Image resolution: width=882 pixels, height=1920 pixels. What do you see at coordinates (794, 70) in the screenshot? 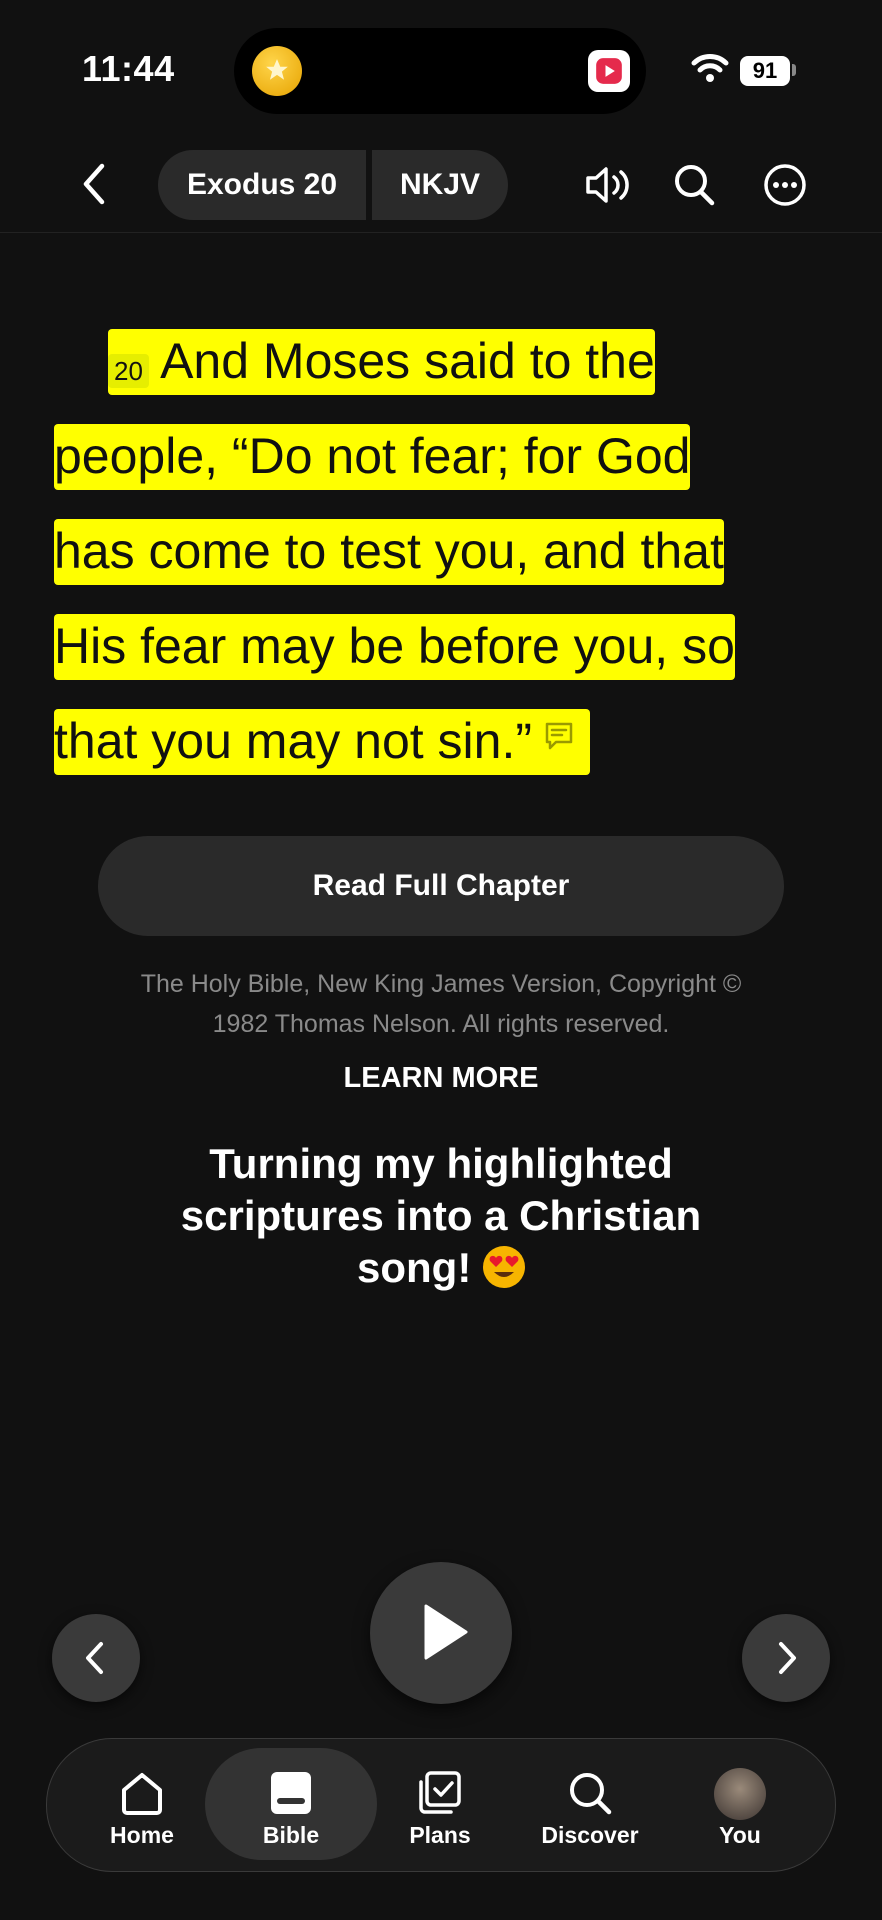
I see `battery-nub` at bounding box center [794, 70].